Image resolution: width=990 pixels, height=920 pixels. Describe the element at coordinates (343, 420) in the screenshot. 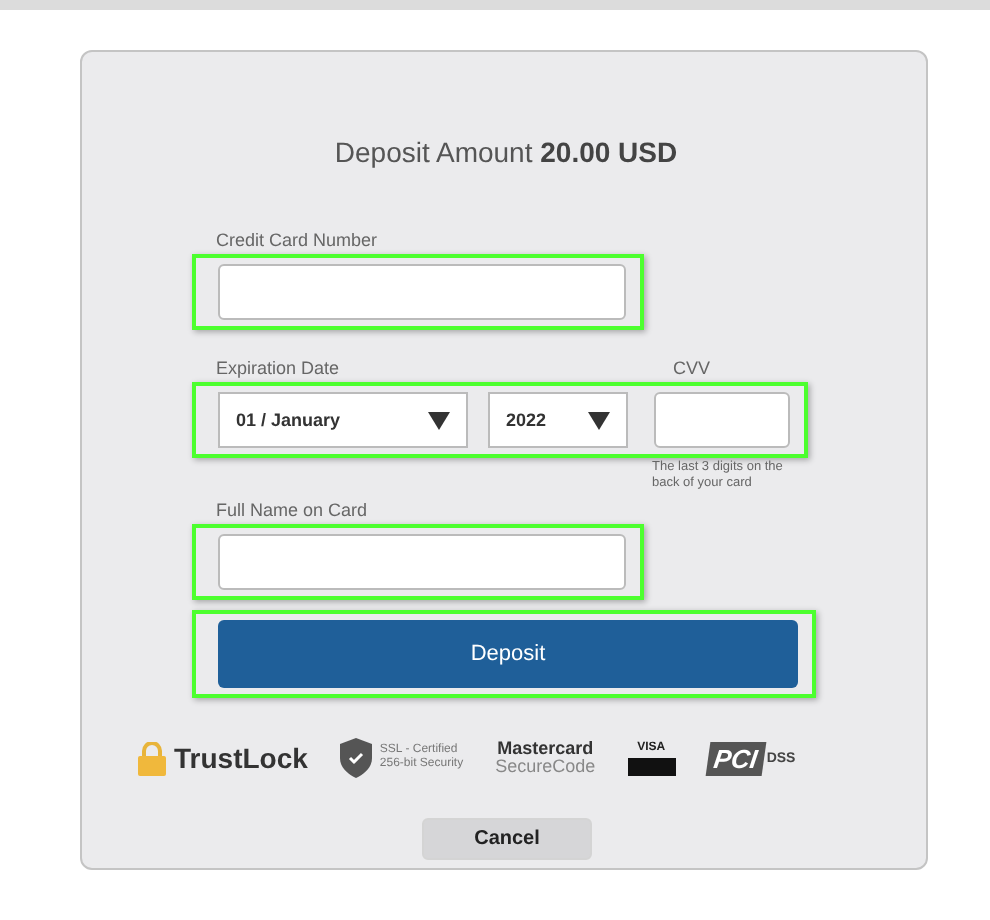

I see `month-dropdown: 01 / January` at that location.